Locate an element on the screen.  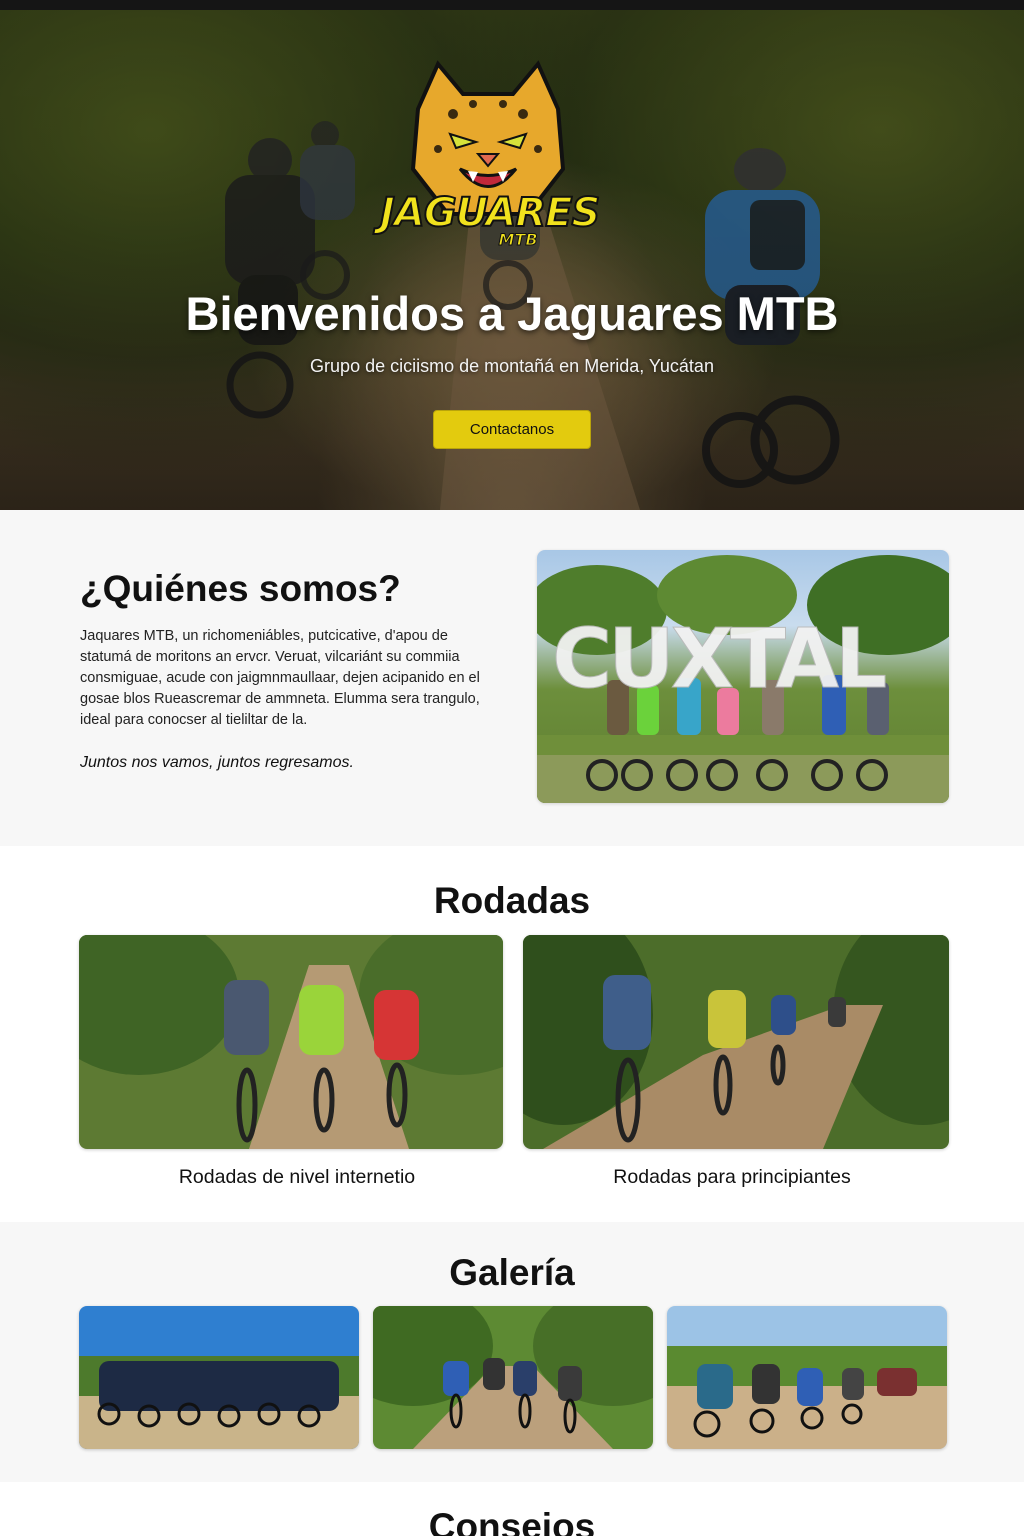
about-quote: Juntos nos vamos, juntos regresamos. is located at coordinates (217, 762).